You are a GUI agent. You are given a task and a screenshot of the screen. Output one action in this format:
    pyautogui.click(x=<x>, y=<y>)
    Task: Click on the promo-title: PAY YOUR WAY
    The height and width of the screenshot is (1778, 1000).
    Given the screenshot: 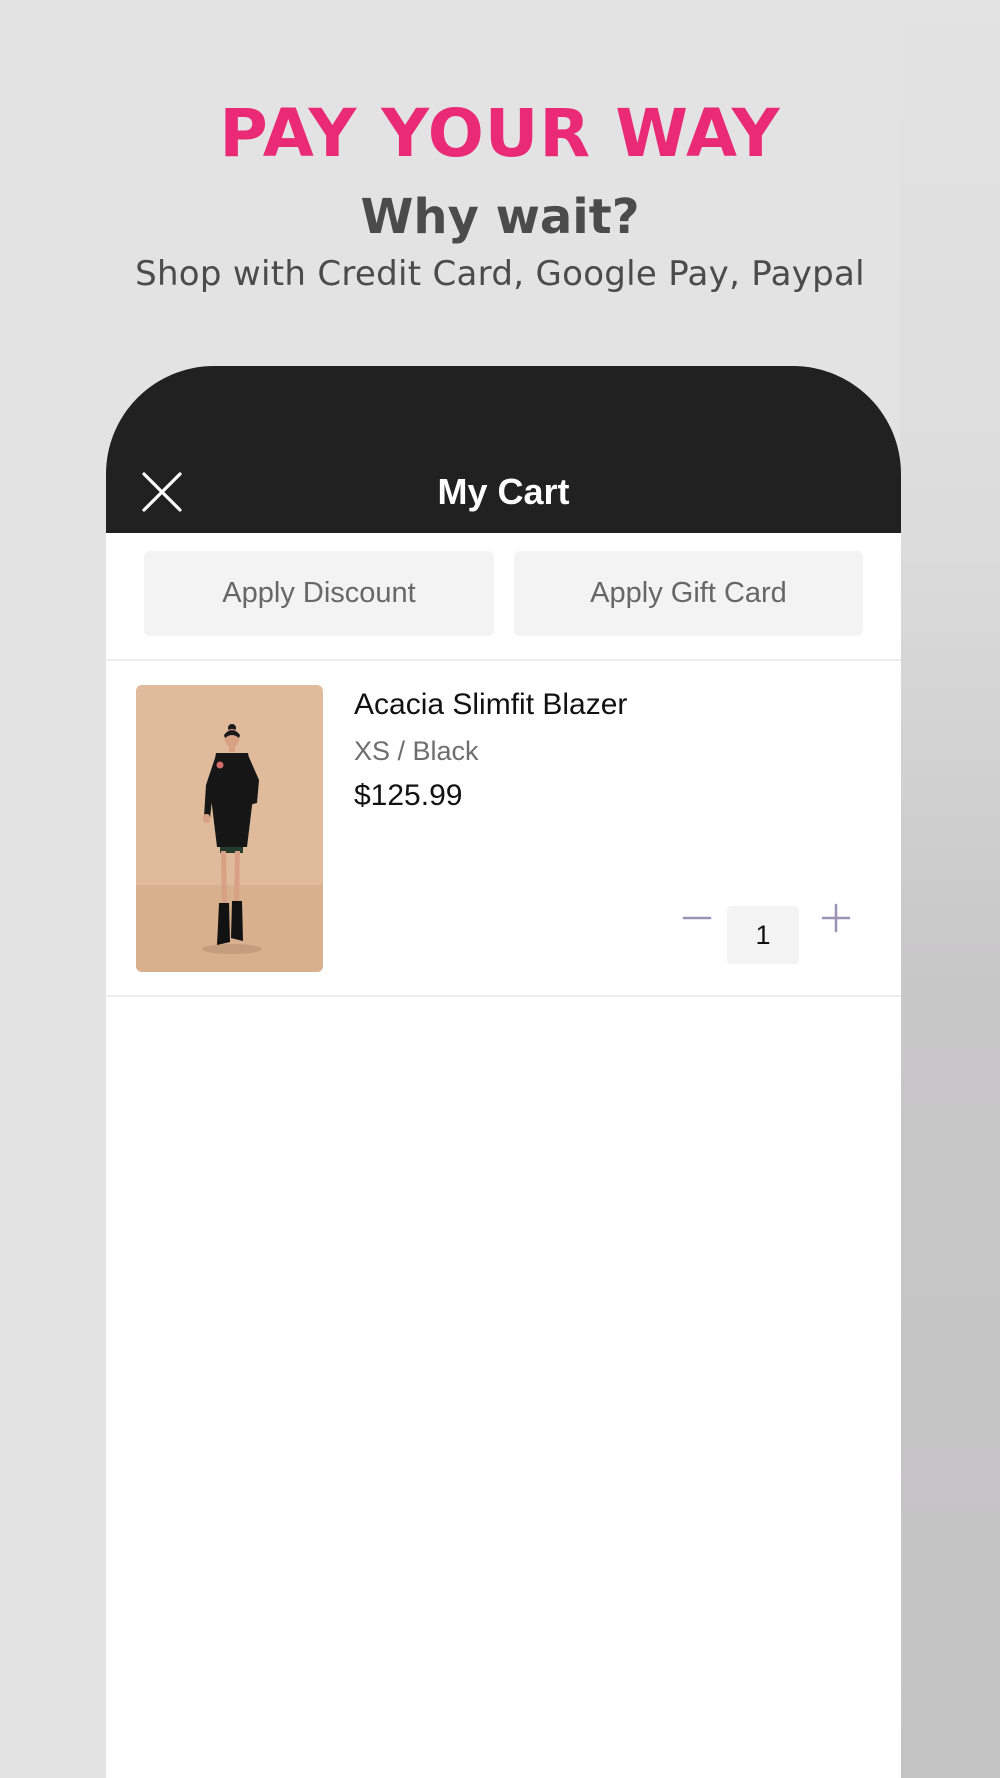 What is the action you would take?
    pyautogui.click(x=500, y=133)
    